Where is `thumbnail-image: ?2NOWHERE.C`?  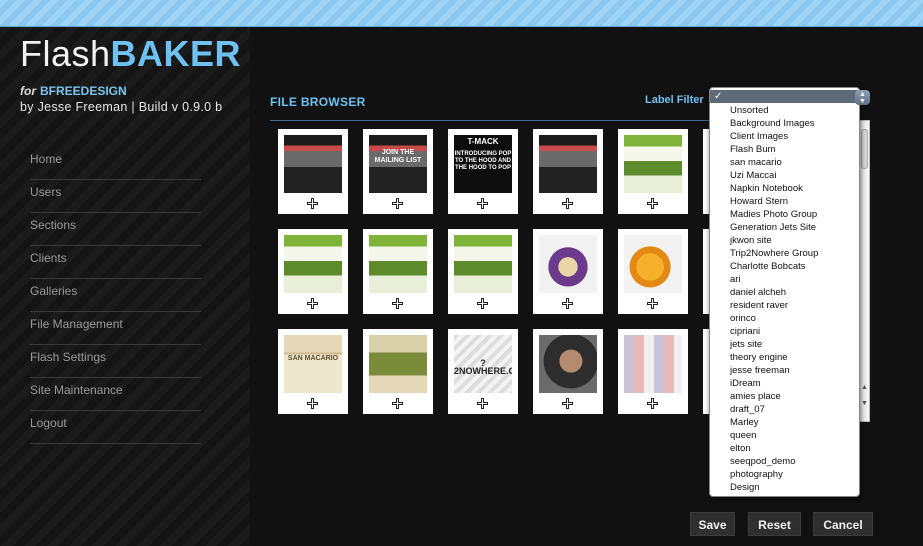
thumbnail-image: ?2NOWHERE.C is located at coordinates (483, 364).